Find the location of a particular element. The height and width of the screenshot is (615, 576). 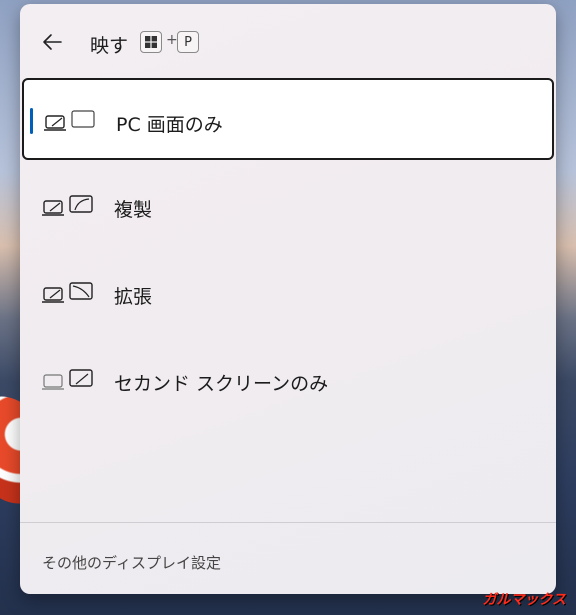

option-duplicate: 複製 is located at coordinates (288, 206).